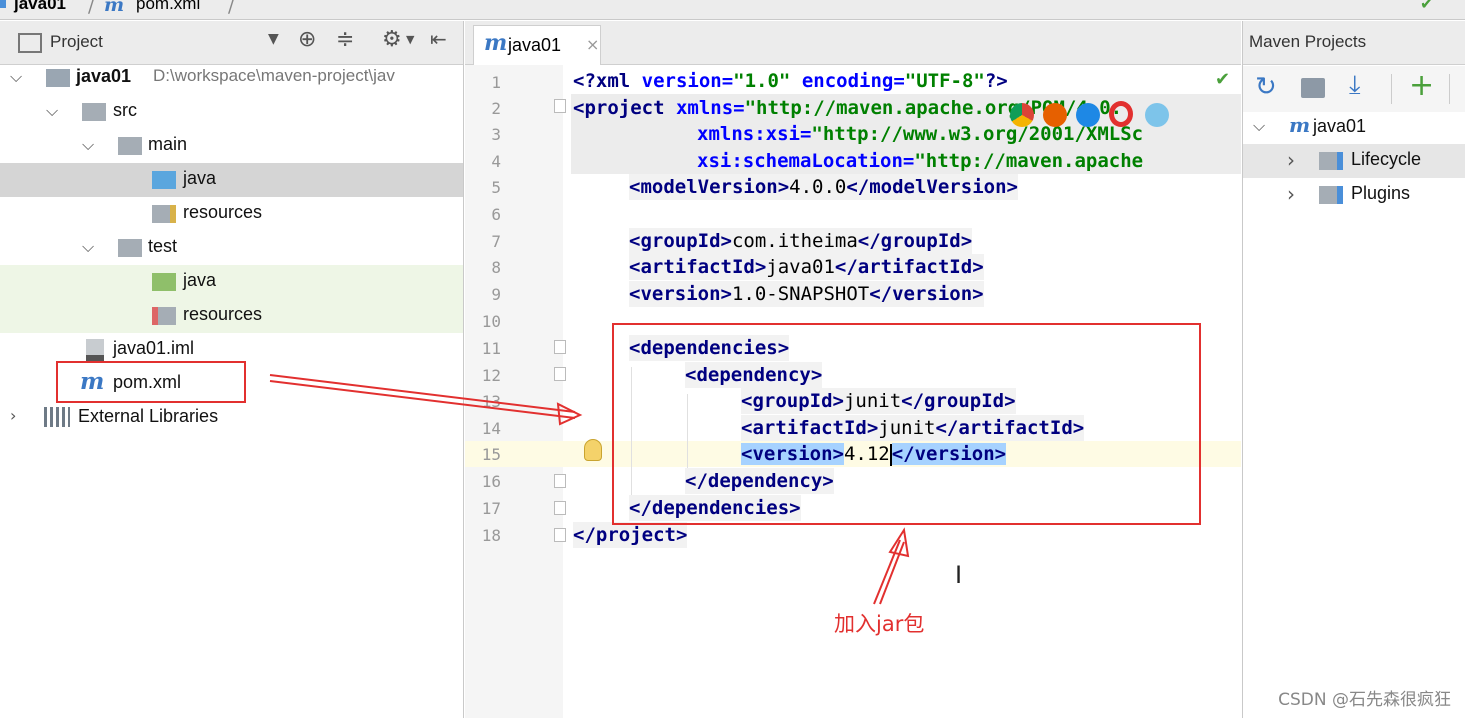  What do you see at coordinates (1331, 195) in the screenshot?
I see `plugins-folder-icon` at bounding box center [1331, 195].